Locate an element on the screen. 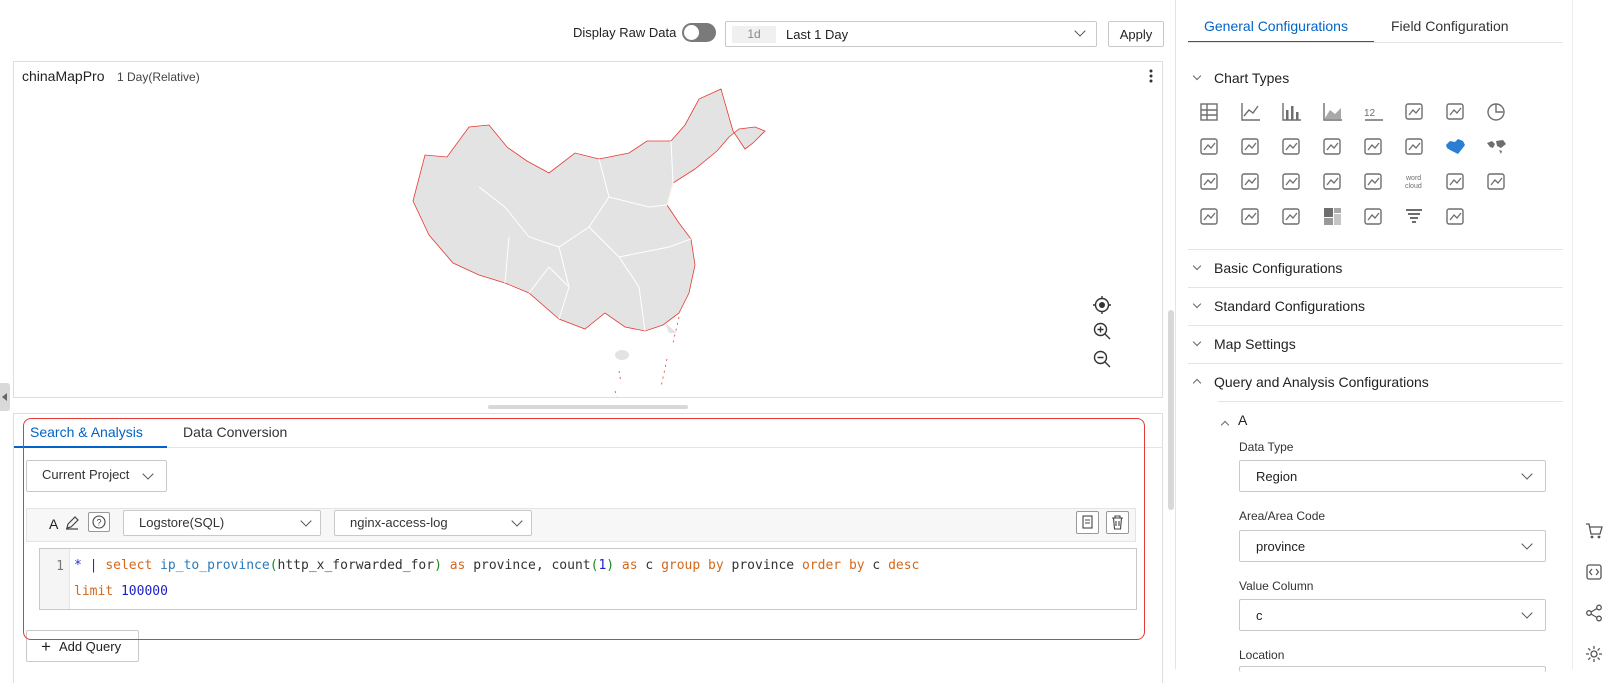 This screenshot has height=683, width=1615. logstore-type-select: Logstore(SQL) is located at coordinates (222, 523).